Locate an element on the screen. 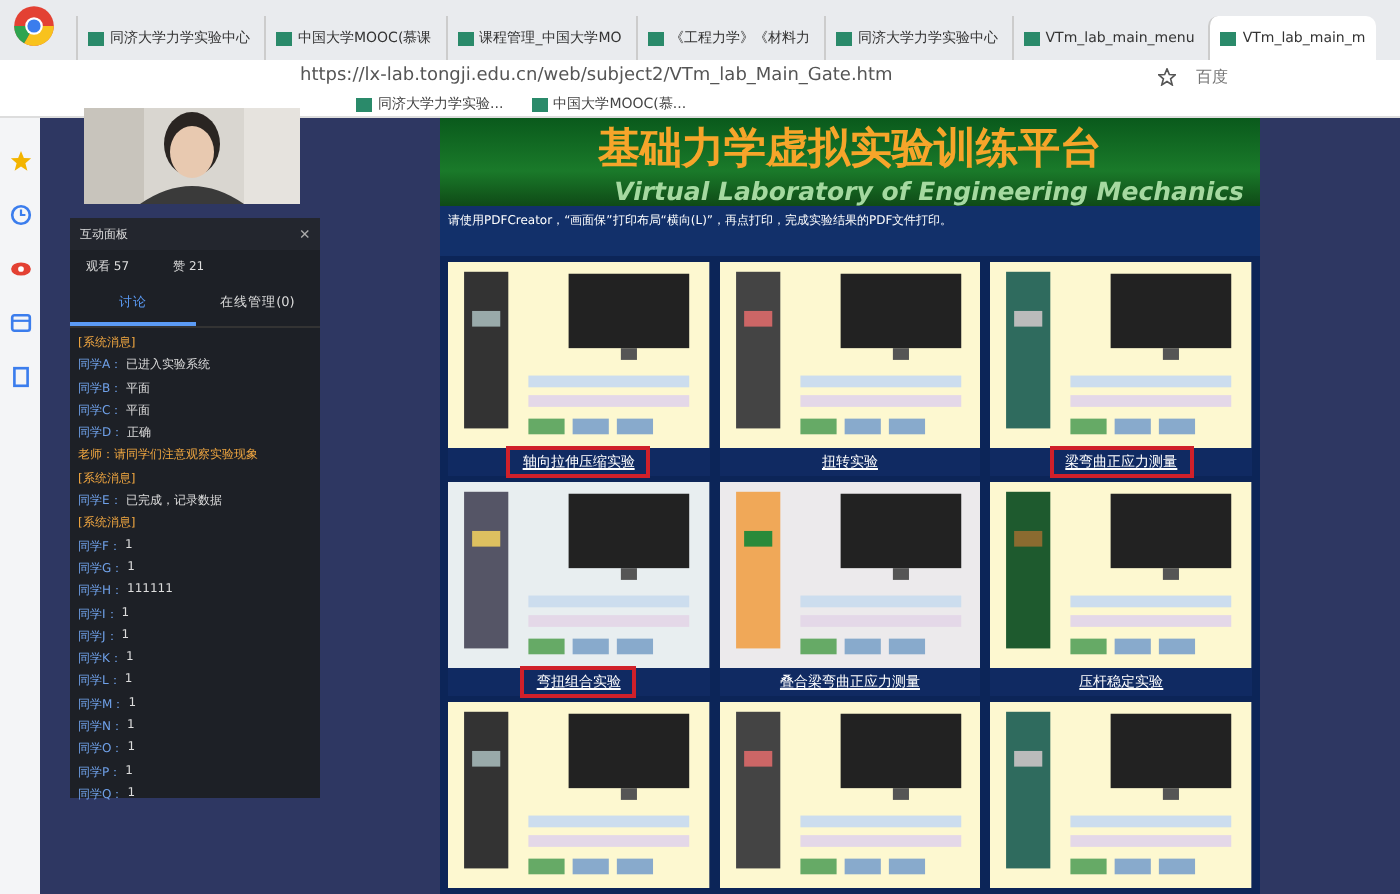 The height and width of the screenshot is (894, 1400). document-icon is located at coordinates (20, 377).